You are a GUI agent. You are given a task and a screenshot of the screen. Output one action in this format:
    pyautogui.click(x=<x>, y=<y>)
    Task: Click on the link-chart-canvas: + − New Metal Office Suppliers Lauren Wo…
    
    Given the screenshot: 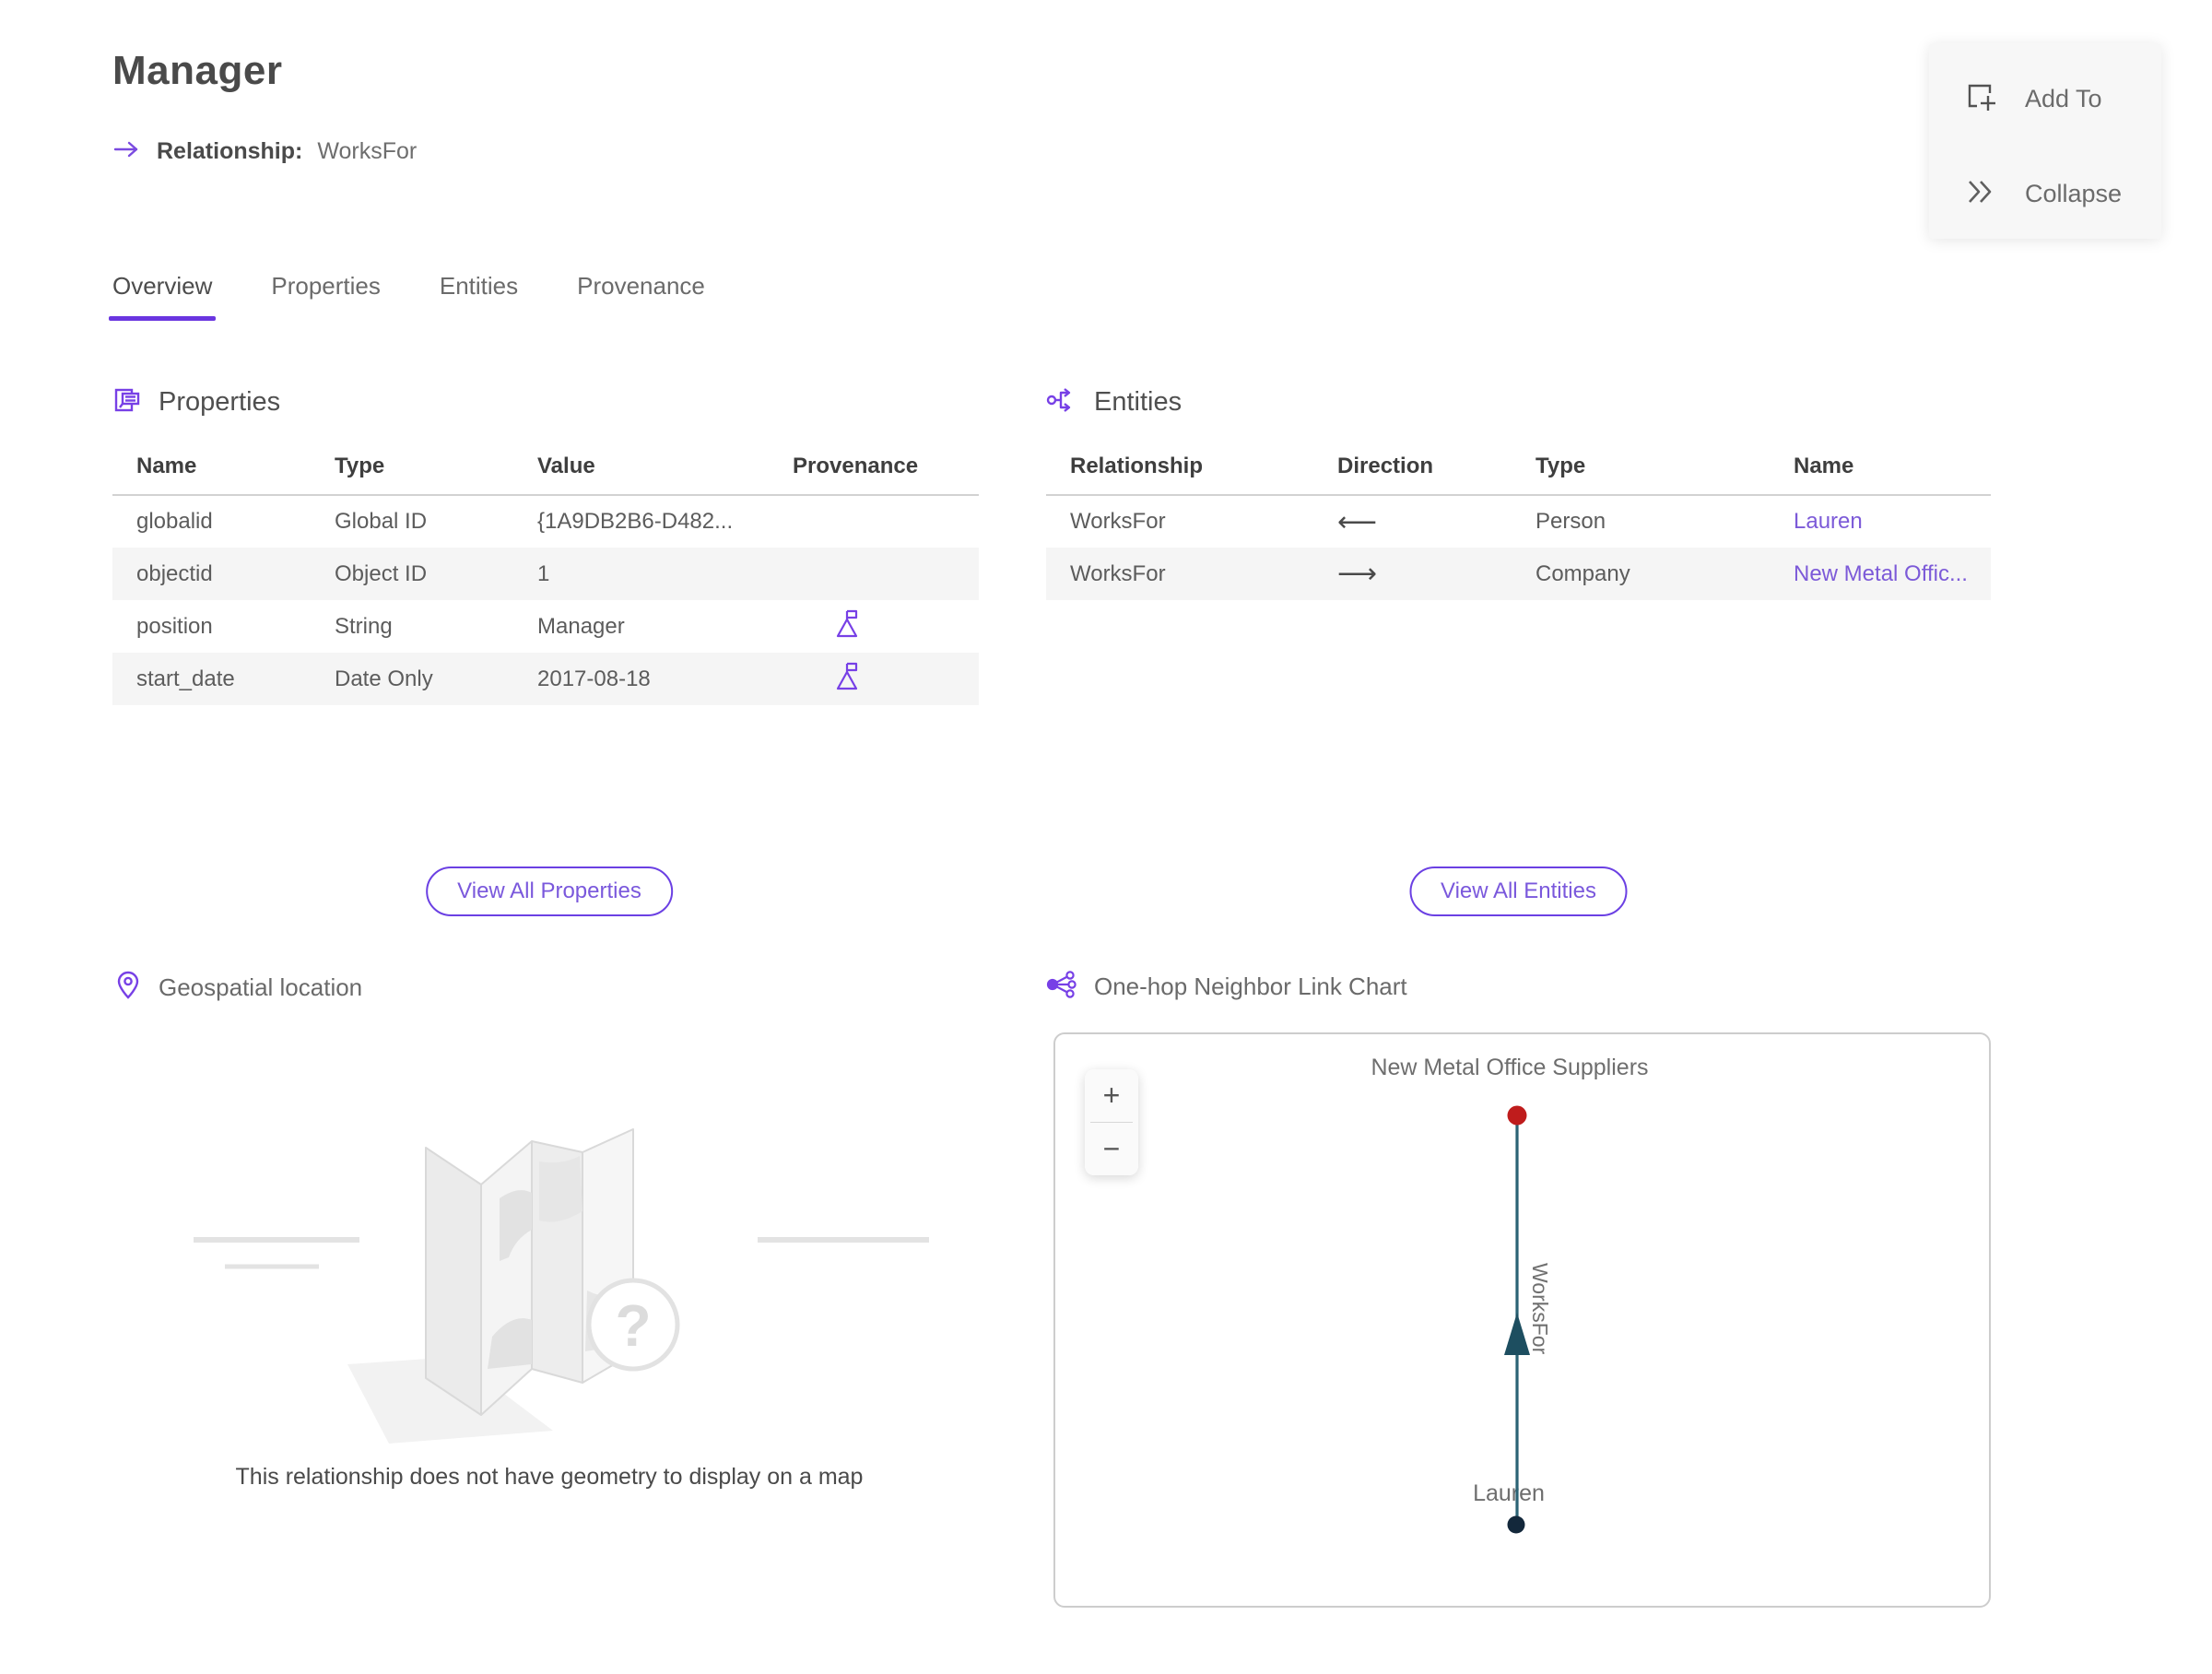 What is the action you would take?
    pyautogui.click(x=1522, y=1320)
    